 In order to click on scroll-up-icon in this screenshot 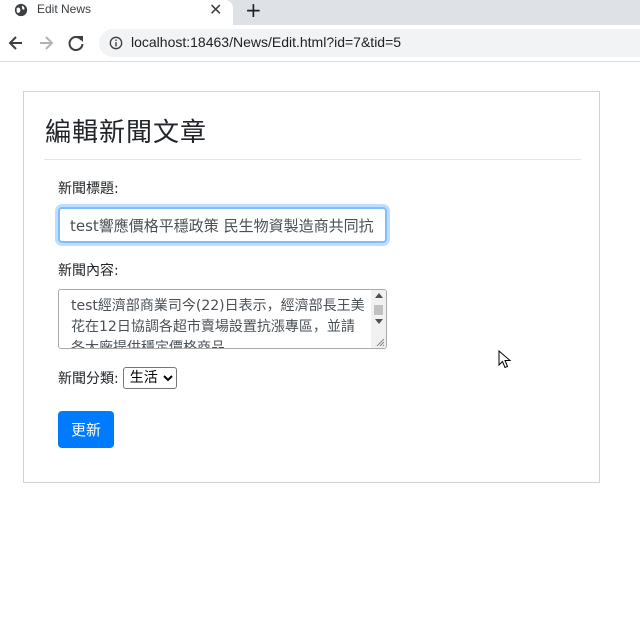, I will do `click(379, 295)`.